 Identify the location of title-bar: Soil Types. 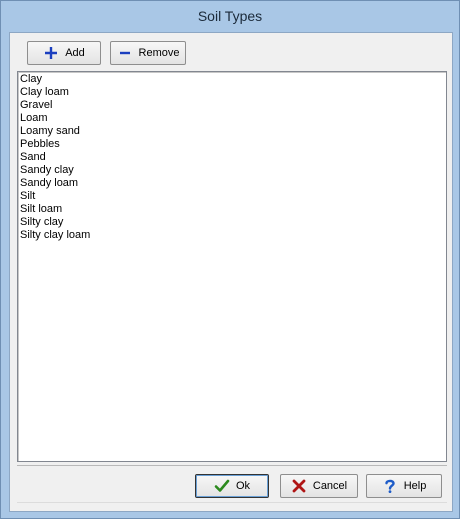
(230, 16).